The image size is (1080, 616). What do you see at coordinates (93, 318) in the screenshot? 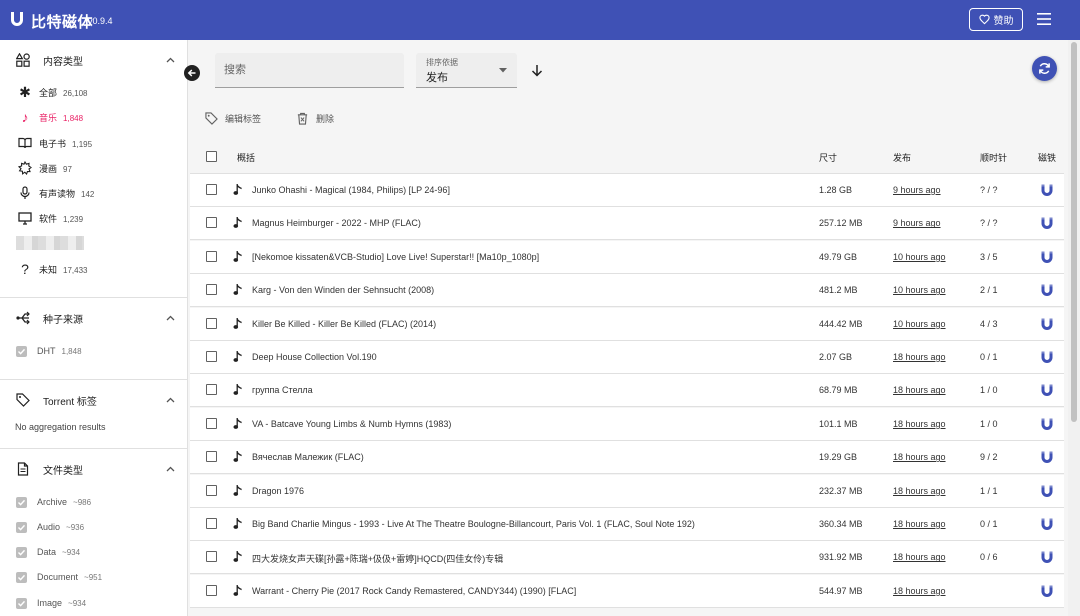
I see `torrent-source-header: 种子来源` at bounding box center [93, 318].